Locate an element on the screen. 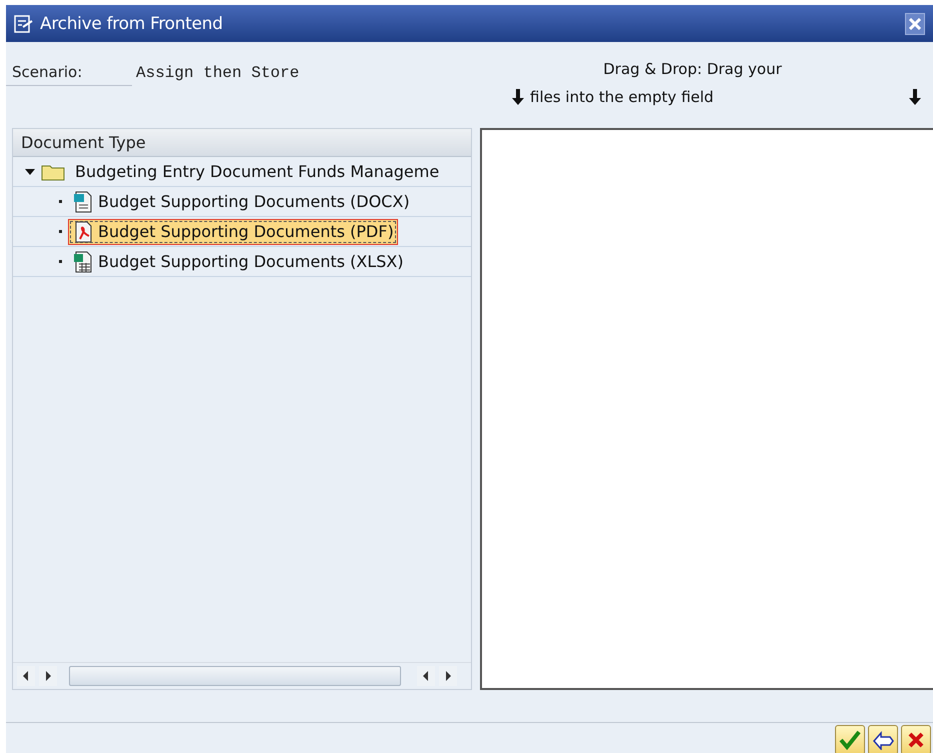 This screenshot has width=933, height=753. tree-item: Budget Supporting Documents (DOCX) is located at coordinates (241, 201).